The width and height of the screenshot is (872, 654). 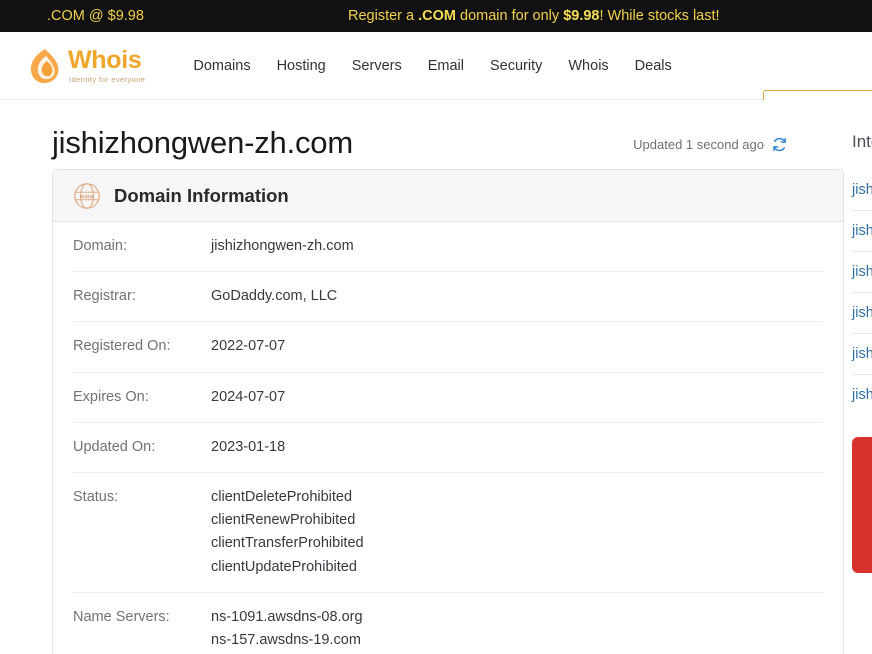 I want to click on row-value: 2023-01-18, so click(x=248, y=447).